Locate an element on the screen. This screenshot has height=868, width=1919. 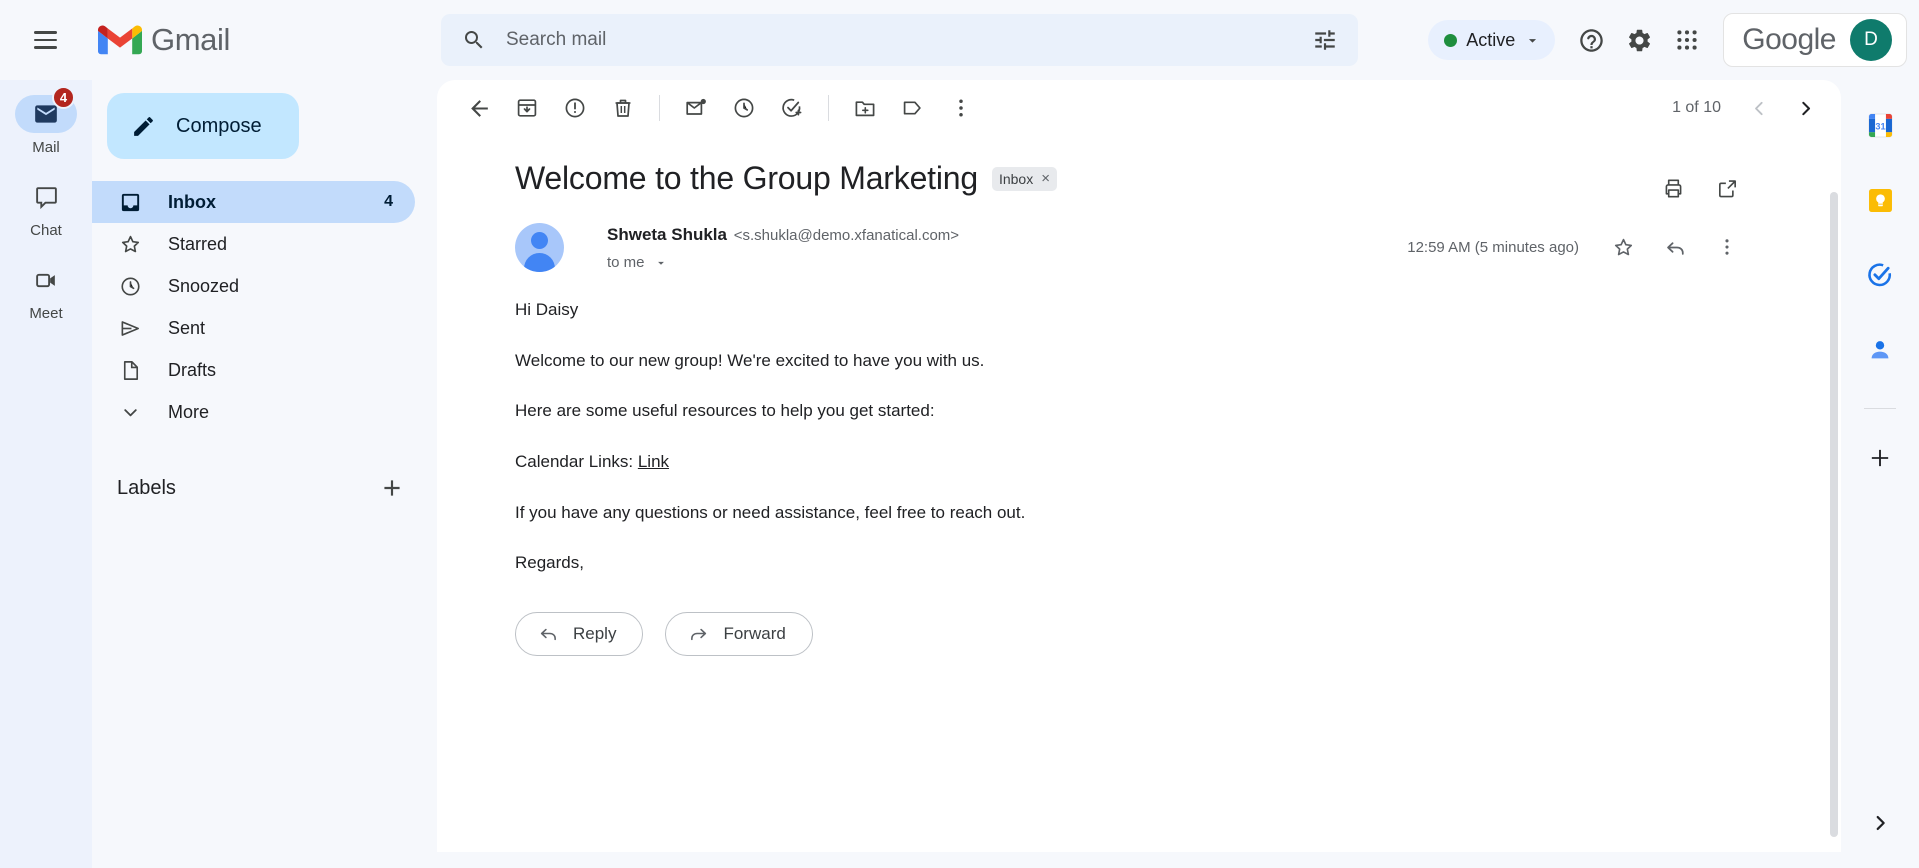
search-options-icon is located at coordinates (1325, 40).